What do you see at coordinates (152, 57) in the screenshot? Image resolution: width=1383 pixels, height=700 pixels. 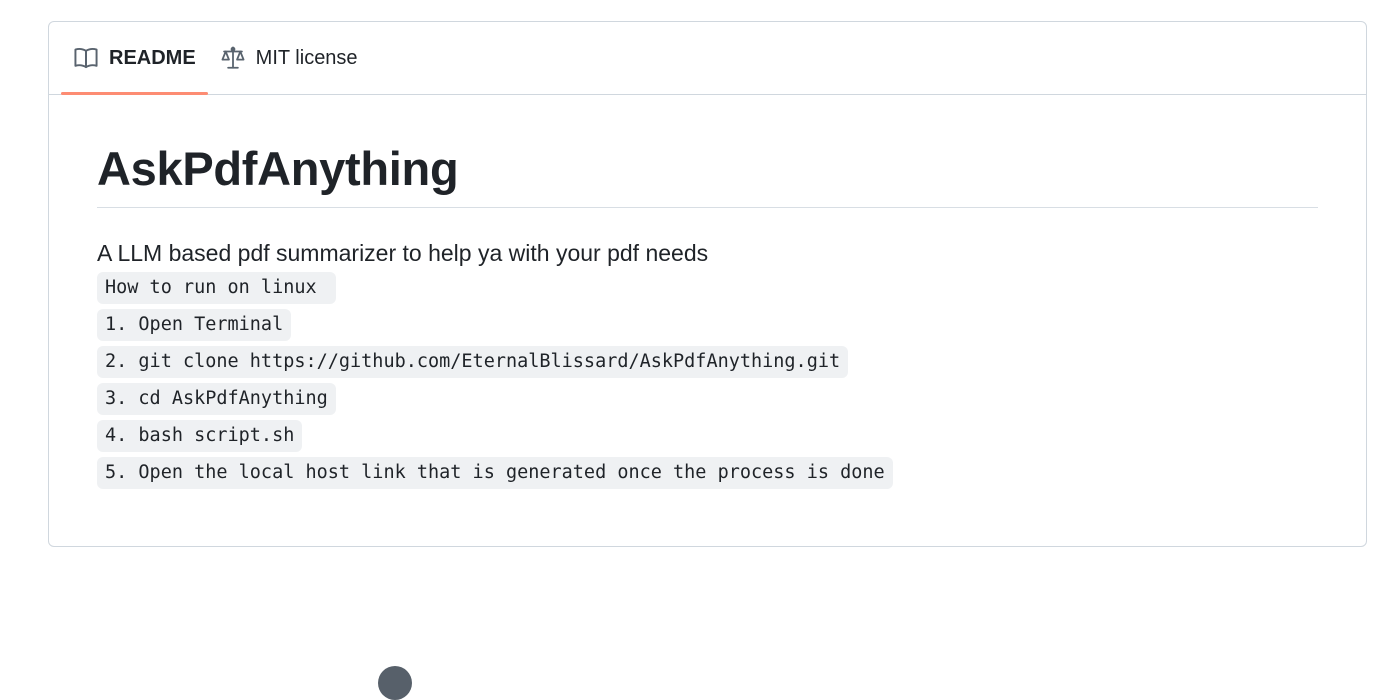 I see `tab-readme-label: README` at bounding box center [152, 57].